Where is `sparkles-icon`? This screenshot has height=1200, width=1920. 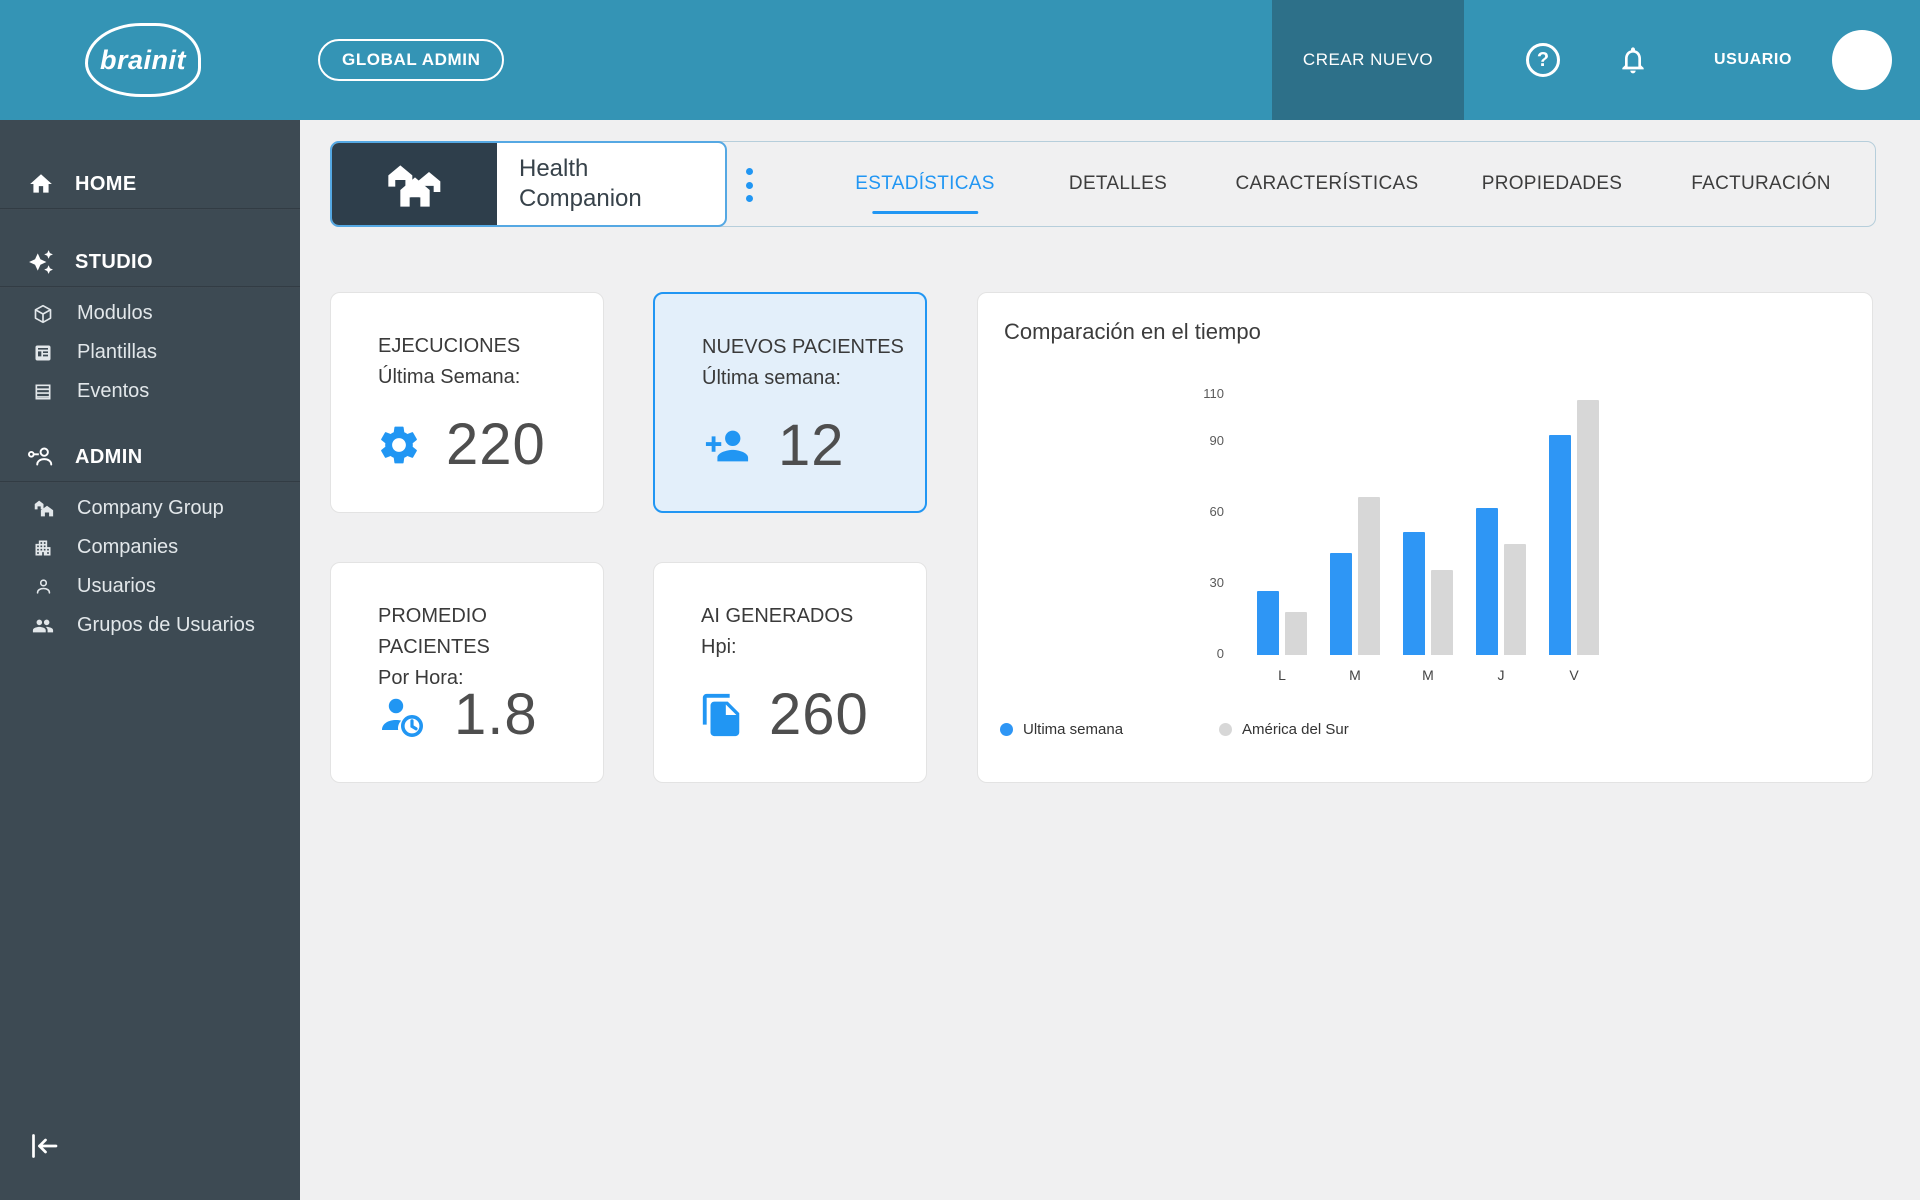
sparkles-icon is located at coordinates (41, 262).